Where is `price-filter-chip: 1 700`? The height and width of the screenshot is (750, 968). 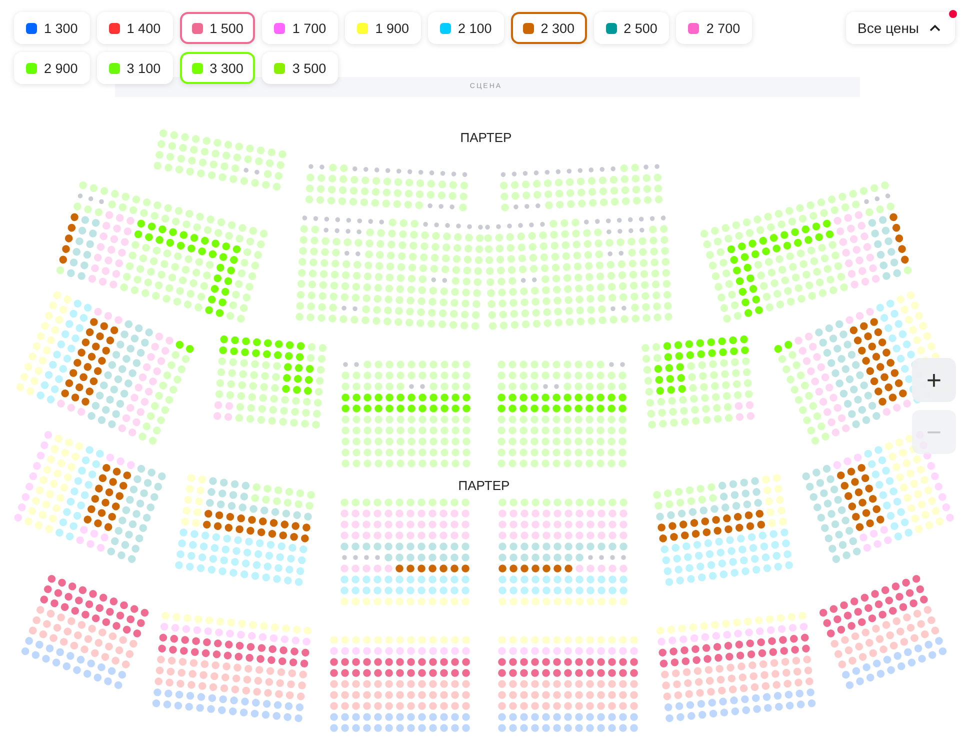 price-filter-chip: 1 700 is located at coordinates (300, 28).